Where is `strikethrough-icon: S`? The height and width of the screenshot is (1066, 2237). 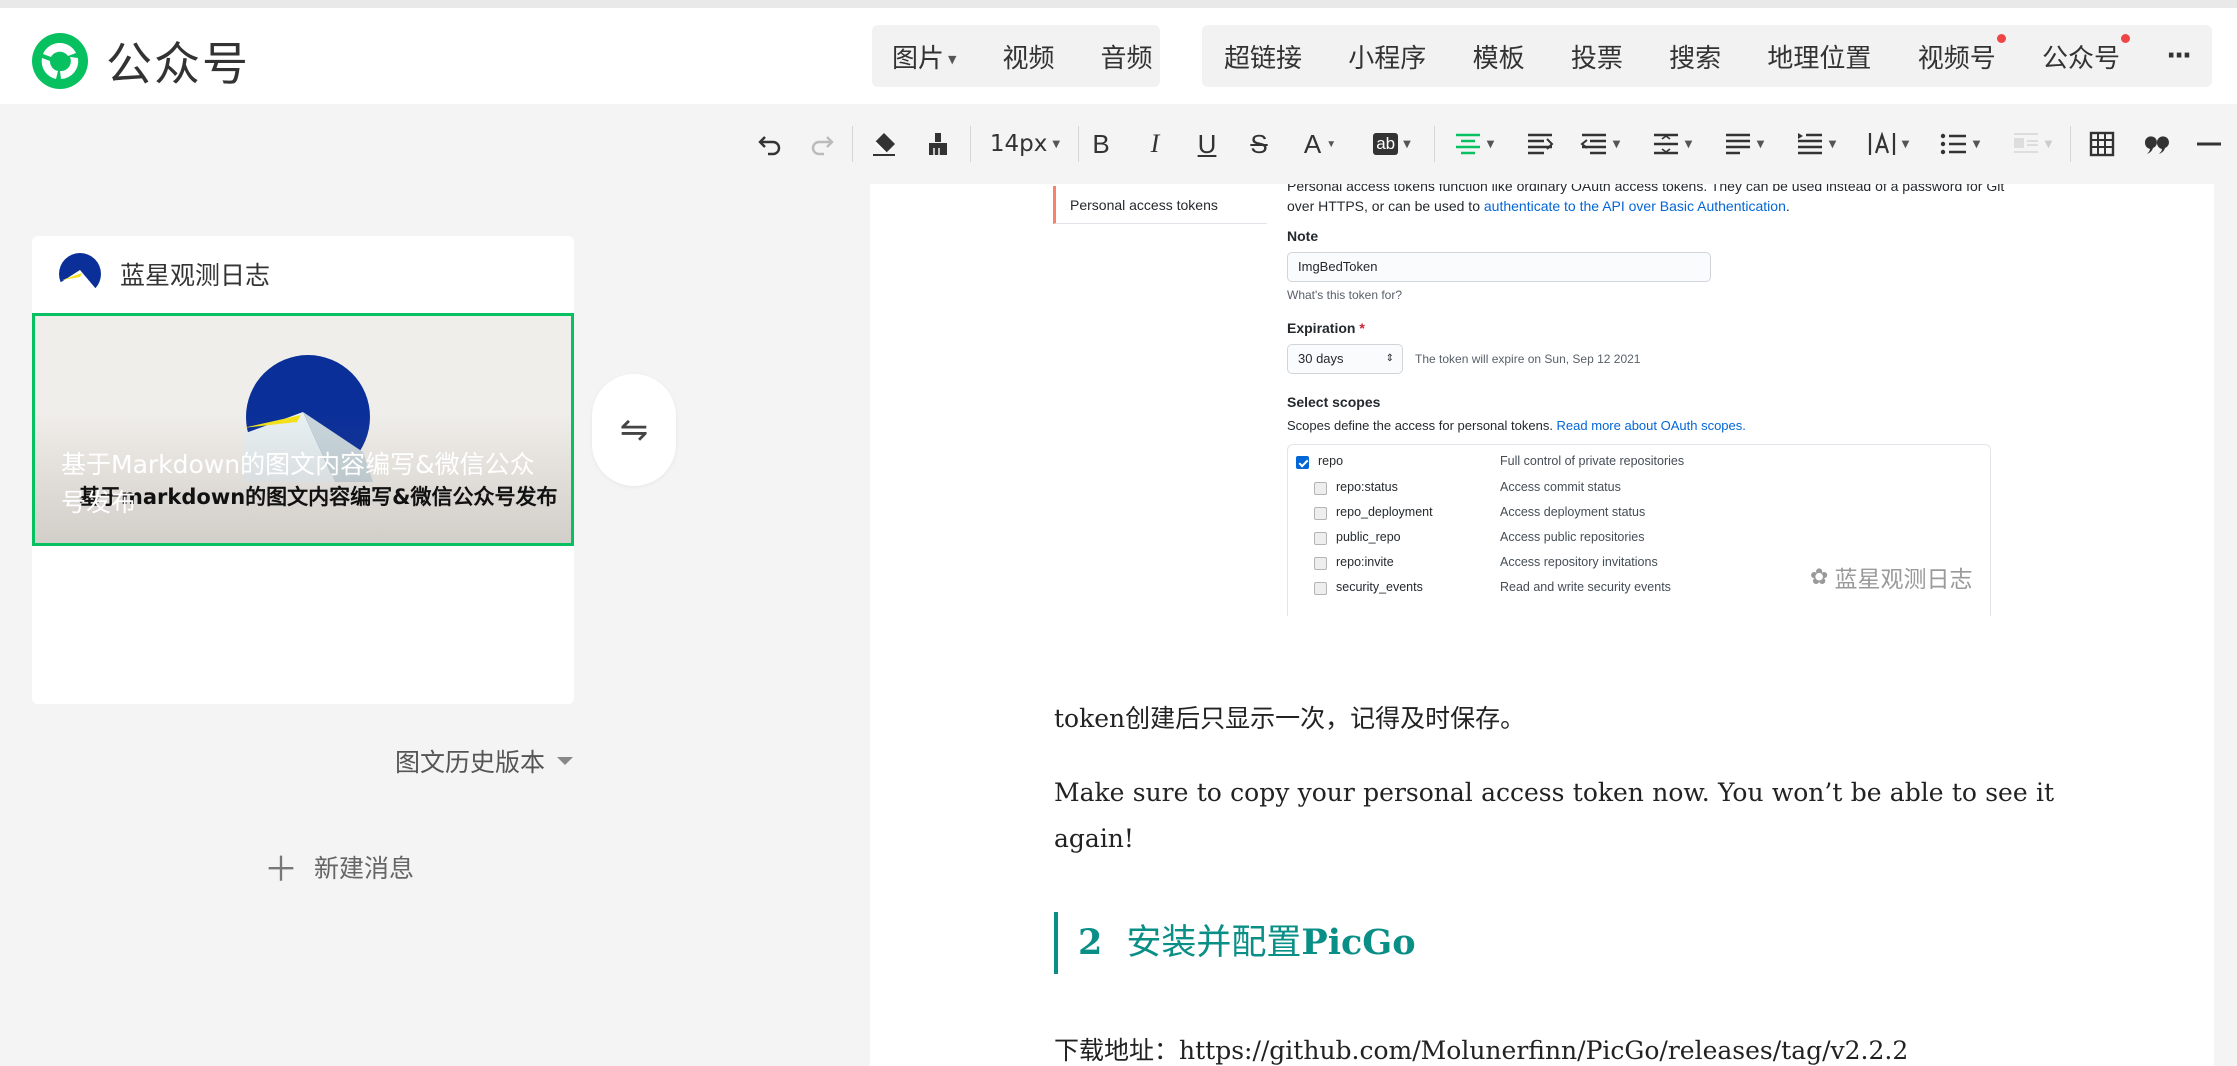
strikethrough-icon: S is located at coordinates (1259, 144).